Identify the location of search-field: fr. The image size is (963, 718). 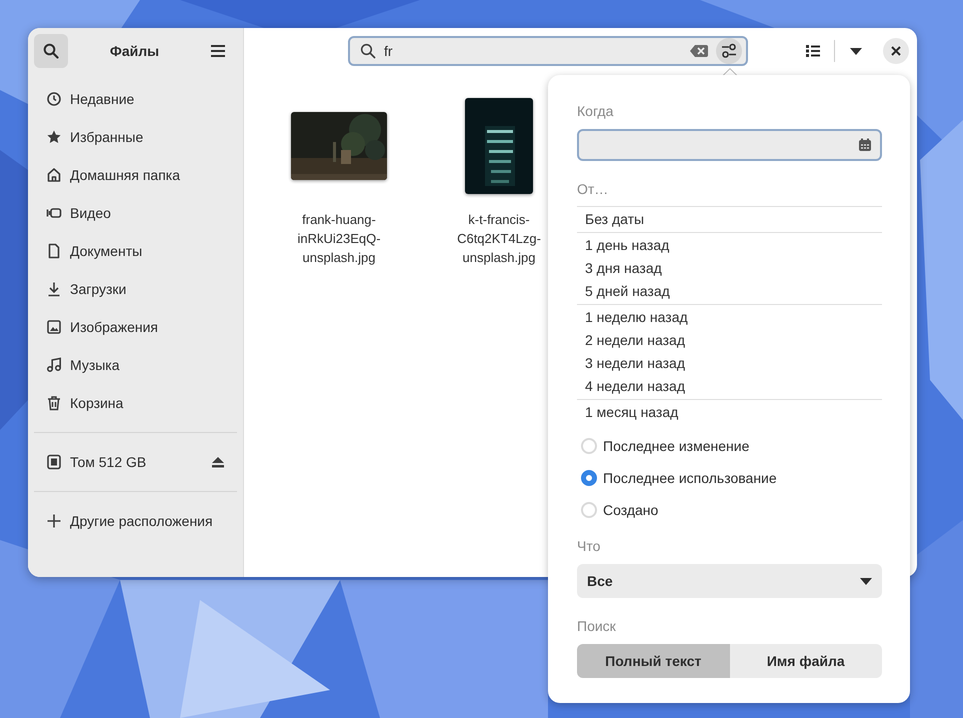
(548, 51).